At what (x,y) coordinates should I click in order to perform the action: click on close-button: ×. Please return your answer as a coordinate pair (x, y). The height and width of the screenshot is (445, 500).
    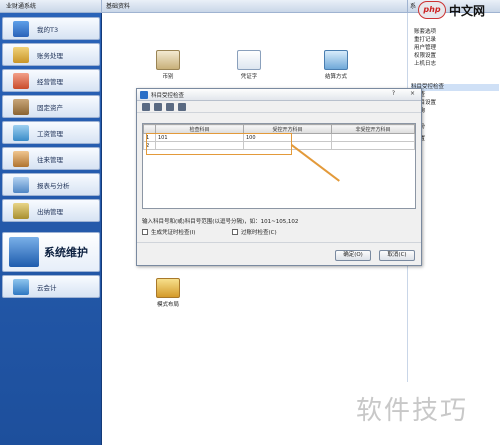
    Looking at the image, I should click on (412, 93).